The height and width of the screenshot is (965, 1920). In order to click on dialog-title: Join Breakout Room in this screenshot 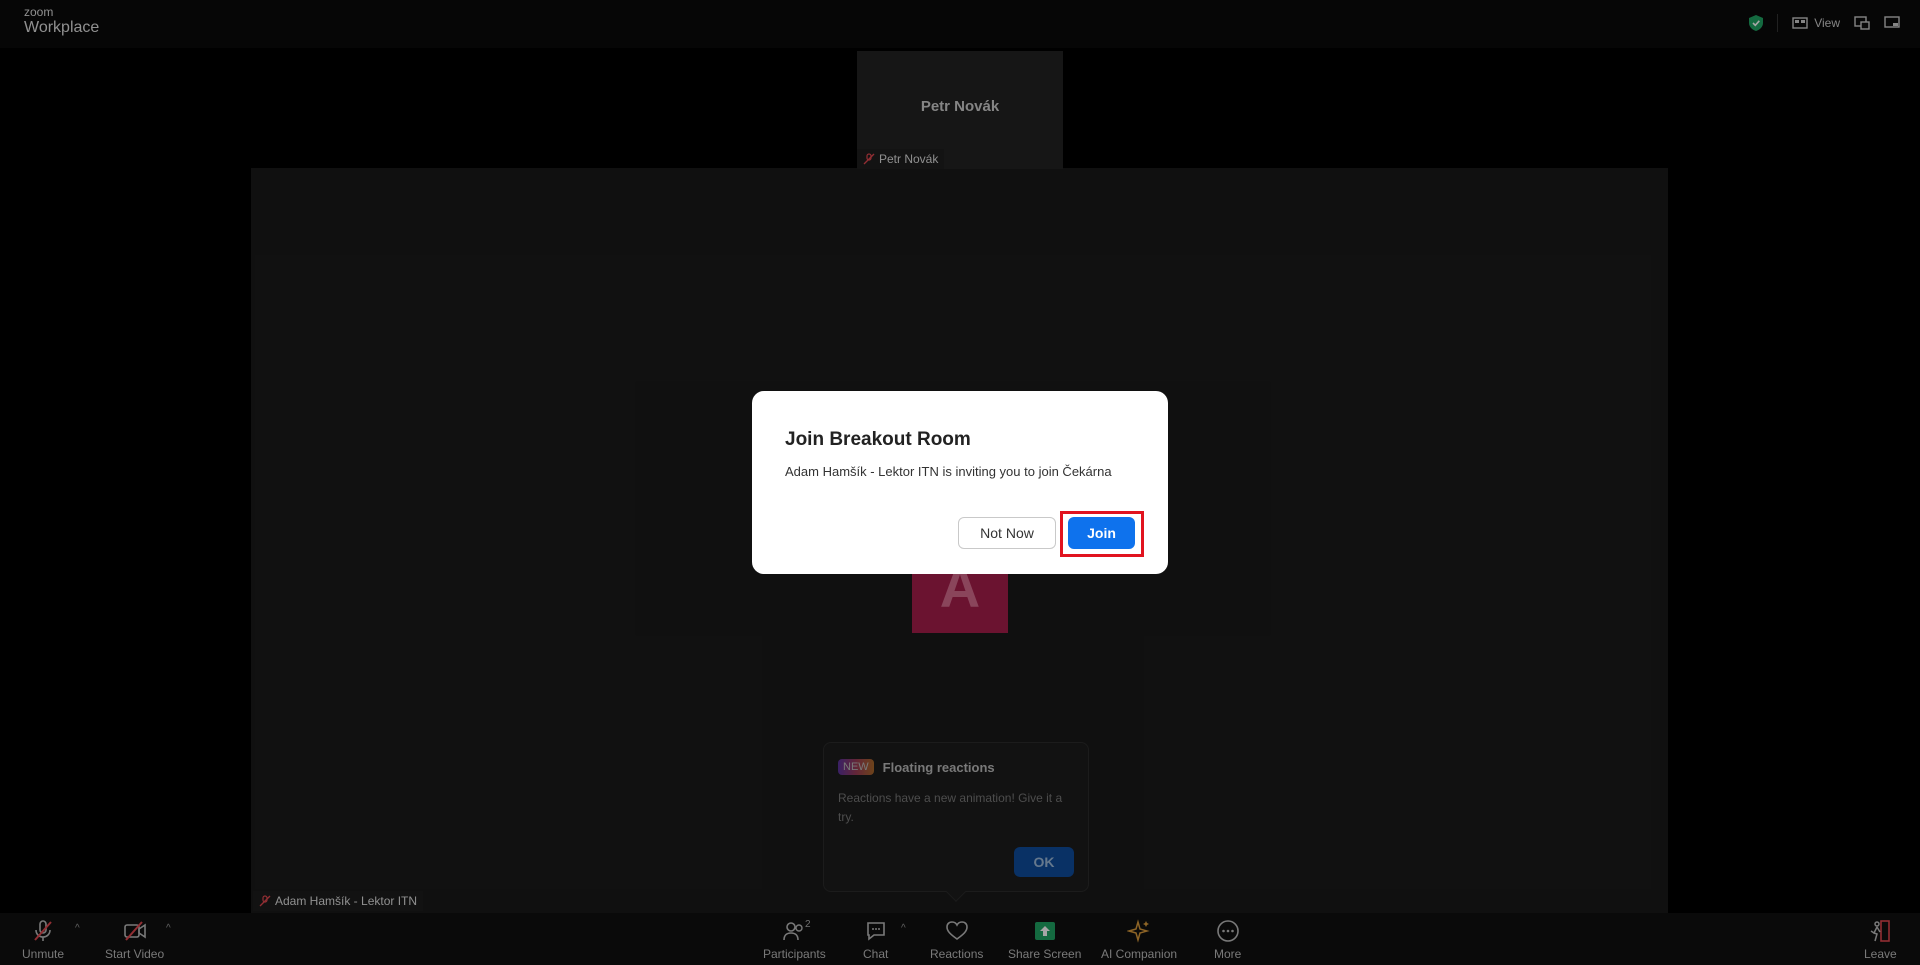, I will do `click(878, 439)`.